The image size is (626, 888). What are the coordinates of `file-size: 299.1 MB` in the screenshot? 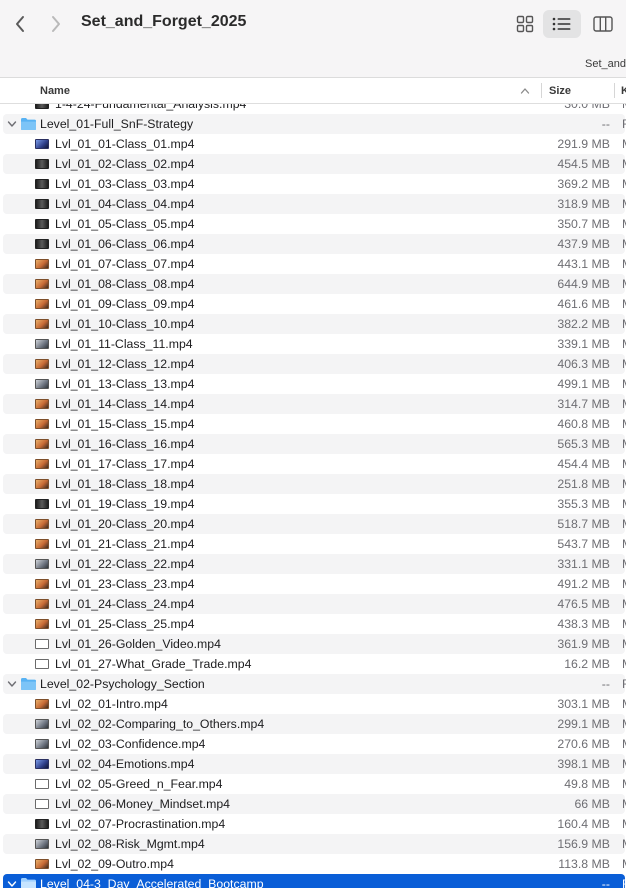 It's located at (583, 724).